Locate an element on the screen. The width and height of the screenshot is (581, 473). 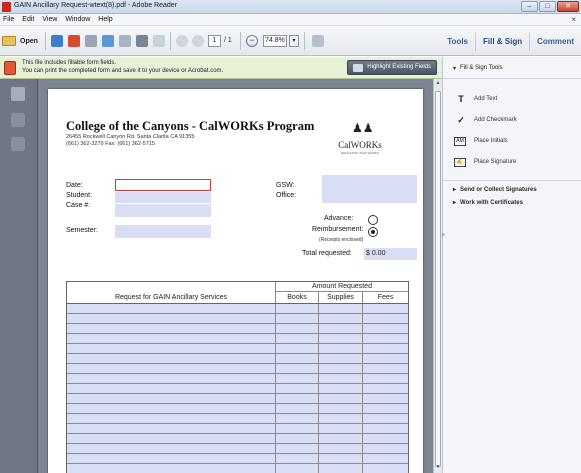
semester-field is located at coordinates (163, 231).